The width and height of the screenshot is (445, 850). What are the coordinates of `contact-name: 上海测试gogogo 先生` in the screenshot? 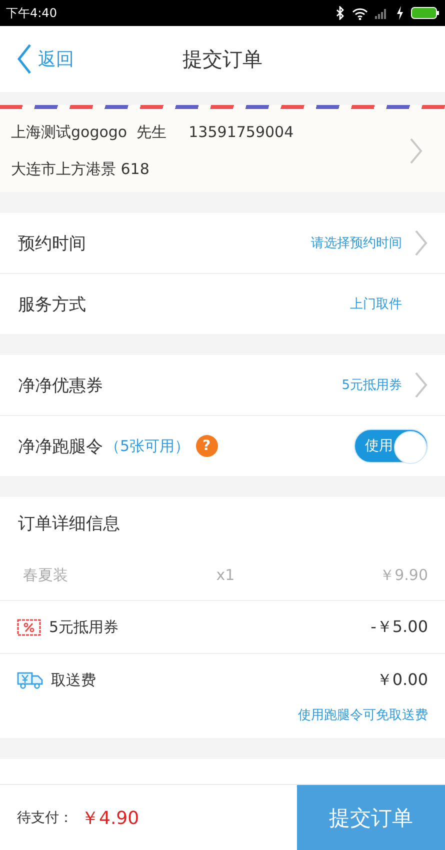 It's located at (89, 132).